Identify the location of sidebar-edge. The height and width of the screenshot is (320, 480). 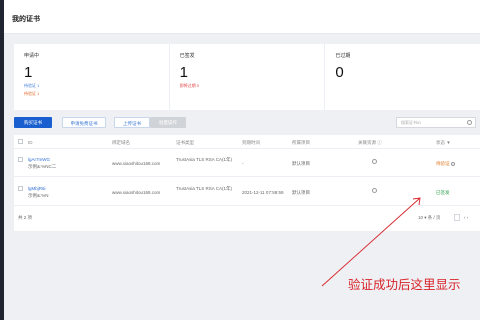
(2, 160).